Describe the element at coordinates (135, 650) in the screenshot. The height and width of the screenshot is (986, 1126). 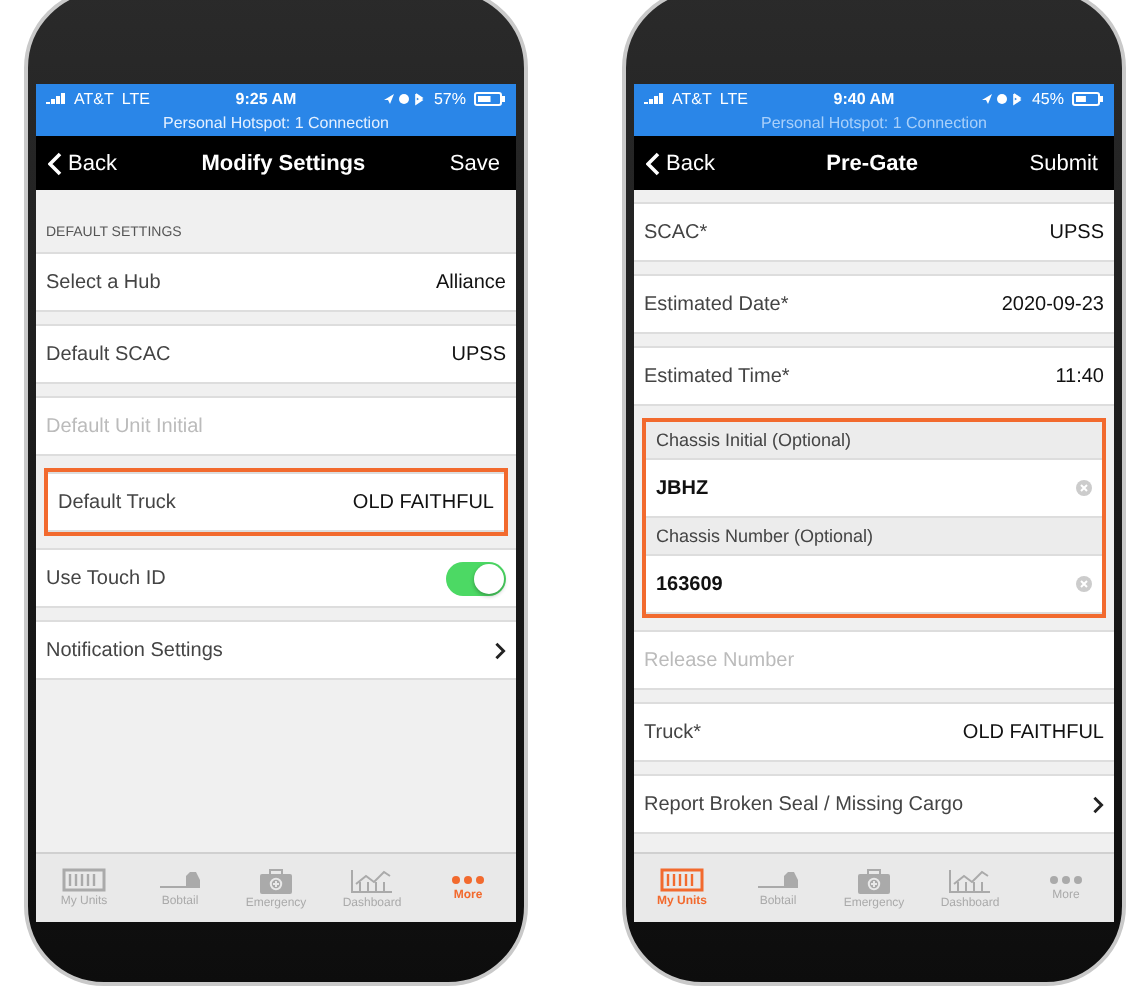
I see `row-label: Notification Settings` at that location.